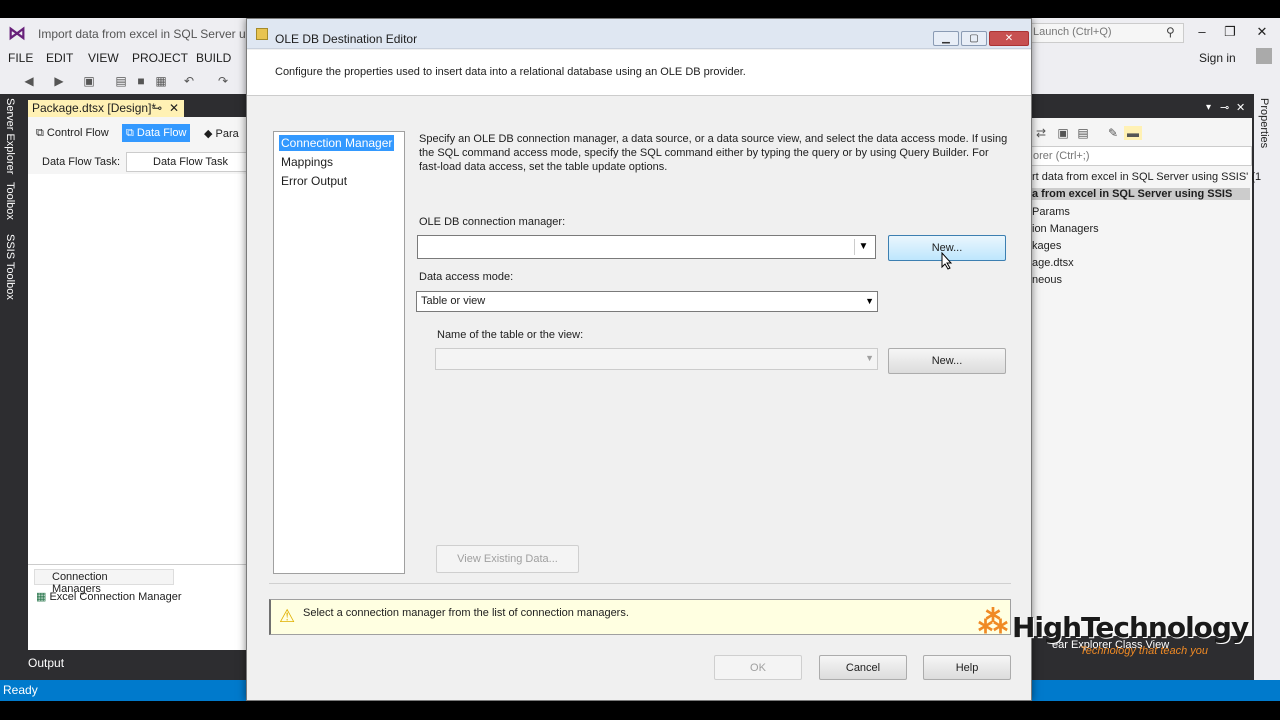  I want to click on tab-control-flow: ⧉ Control Flow, so click(72, 133).